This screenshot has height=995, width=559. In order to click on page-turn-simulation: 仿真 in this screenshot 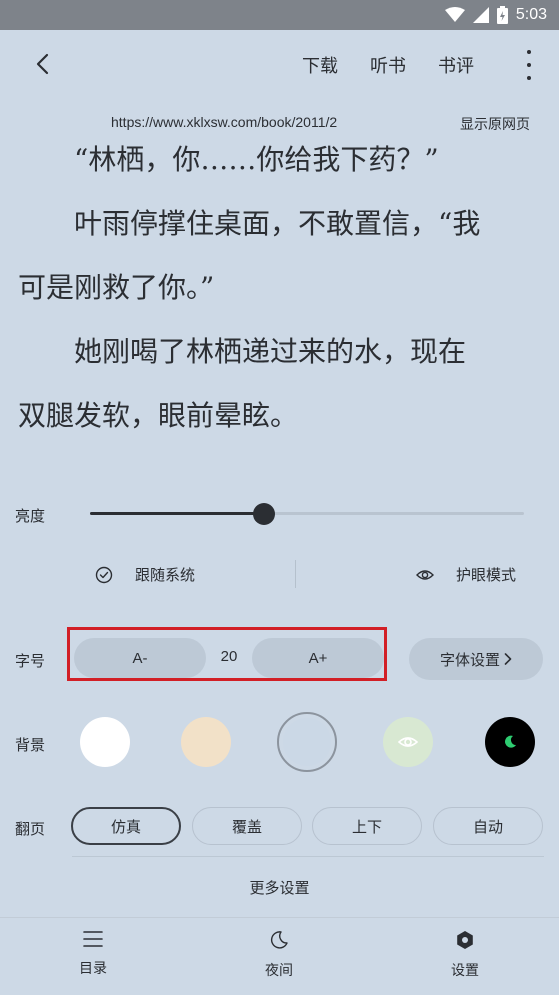, I will do `click(126, 826)`.